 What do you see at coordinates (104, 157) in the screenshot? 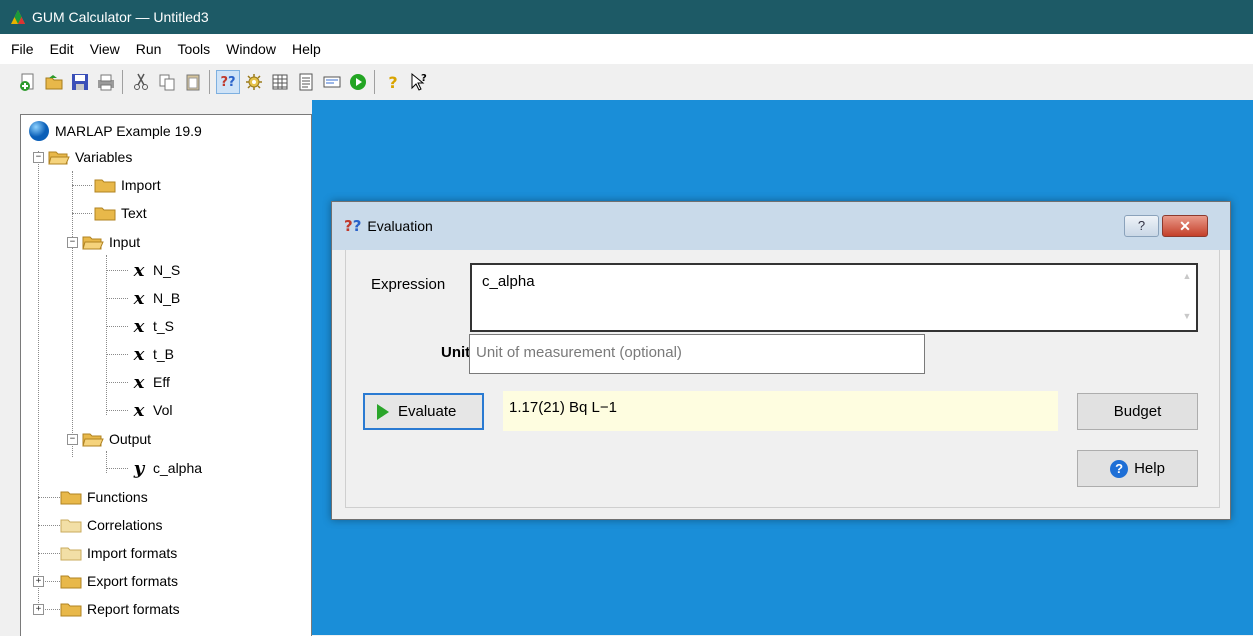
I see `tree-label-variables: Variables` at bounding box center [104, 157].